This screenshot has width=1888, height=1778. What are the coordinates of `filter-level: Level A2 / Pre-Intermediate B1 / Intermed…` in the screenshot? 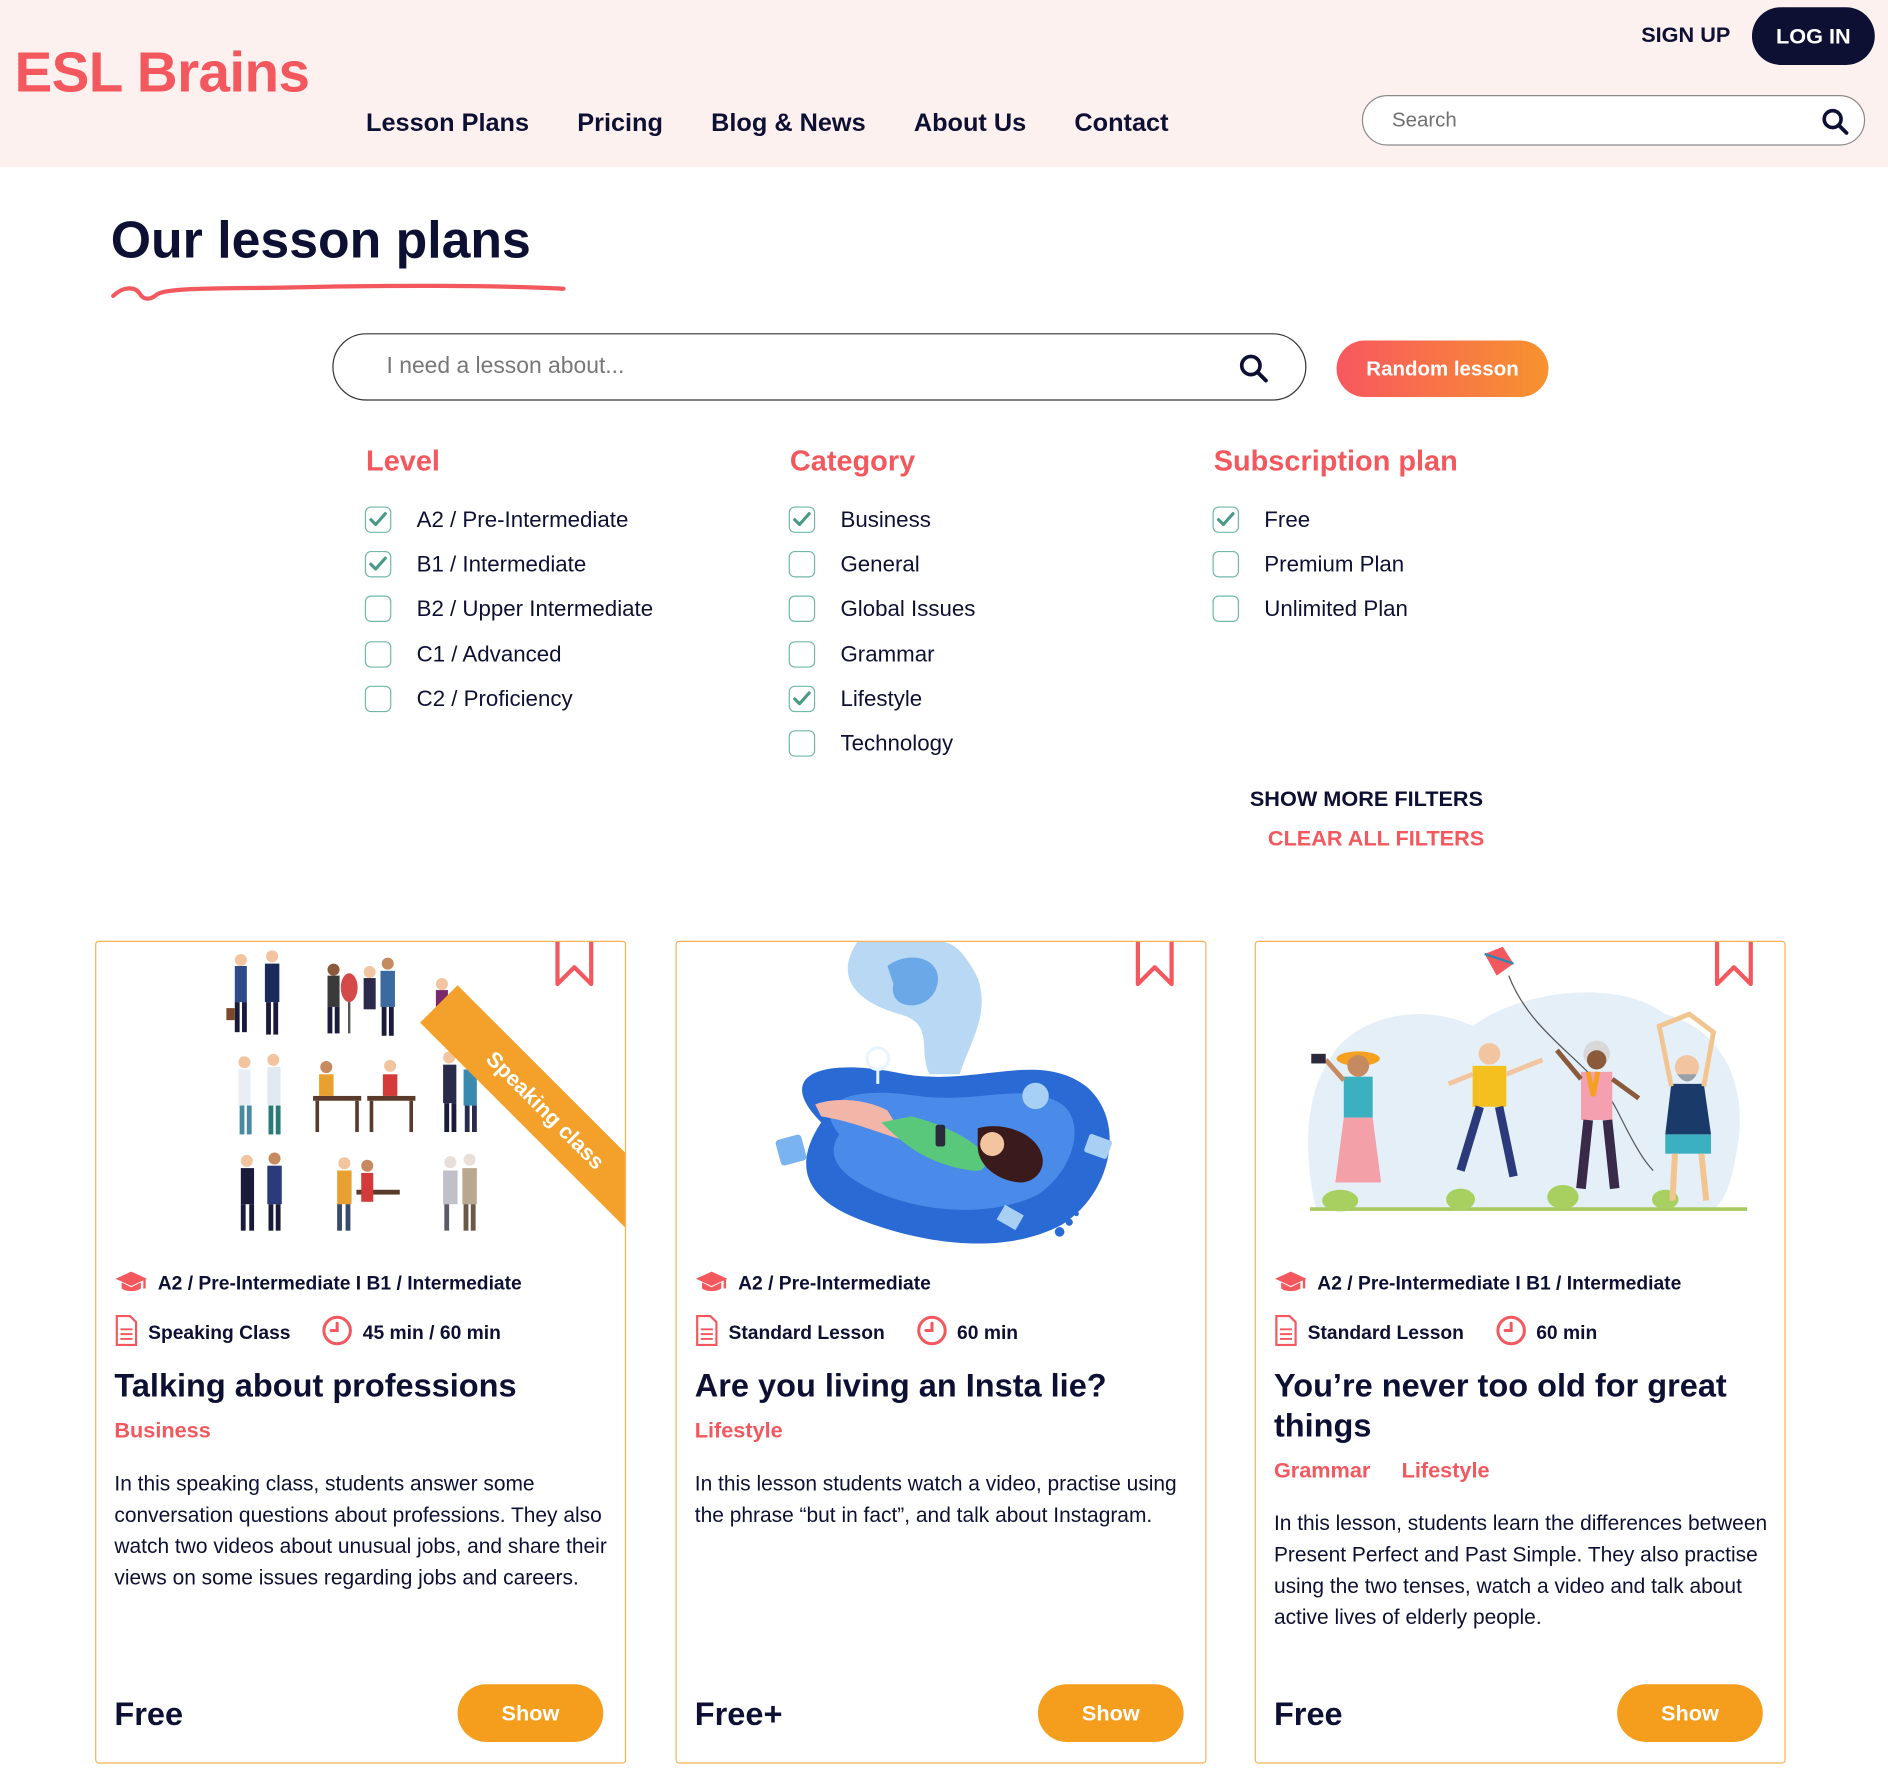 It's located at (509, 583).